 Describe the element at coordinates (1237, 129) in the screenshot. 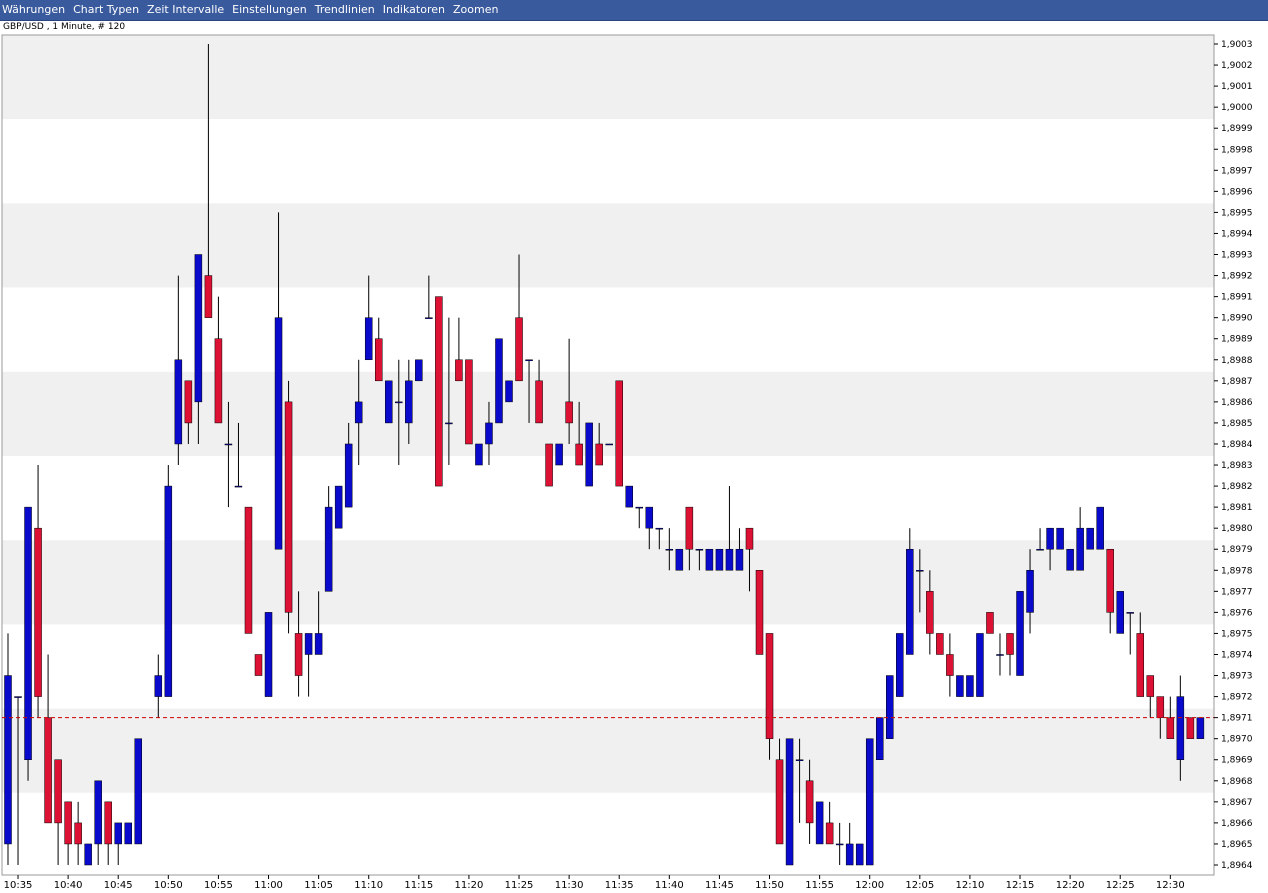

I see `y-tick-label: 1,8999` at that location.